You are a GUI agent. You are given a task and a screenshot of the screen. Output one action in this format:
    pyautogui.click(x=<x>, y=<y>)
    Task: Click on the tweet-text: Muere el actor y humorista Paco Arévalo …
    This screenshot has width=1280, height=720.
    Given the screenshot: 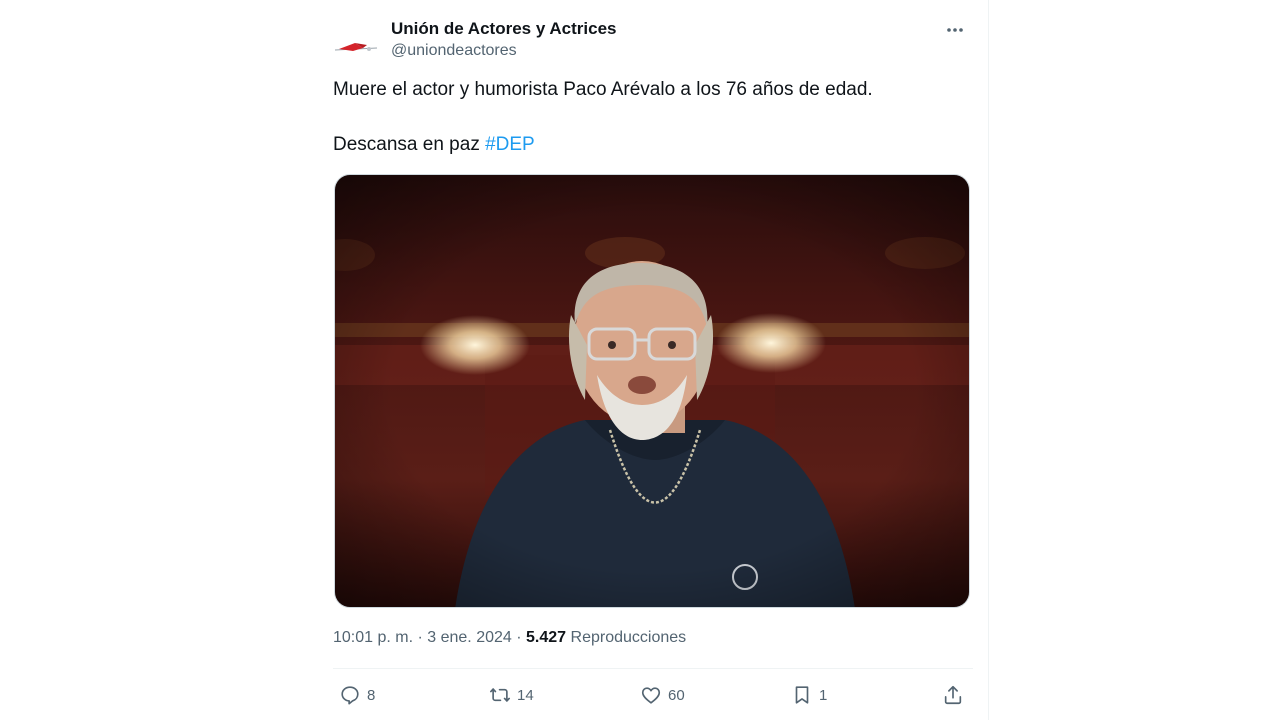 What is the action you would take?
    pyautogui.click(x=653, y=117)
    